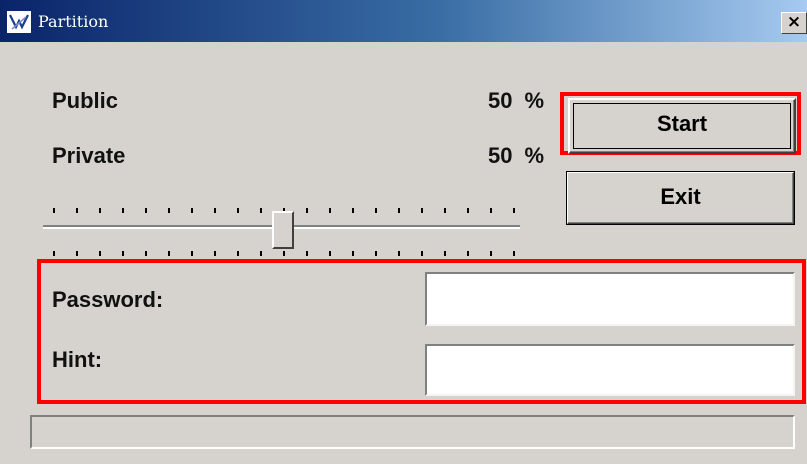 Image resolution: width=807 pixels, height=464 pixels. What do you see at coordinates (534, 100) in the screenshot?
I see `public-percent-symbol: %` at bounding box center [534, 100].